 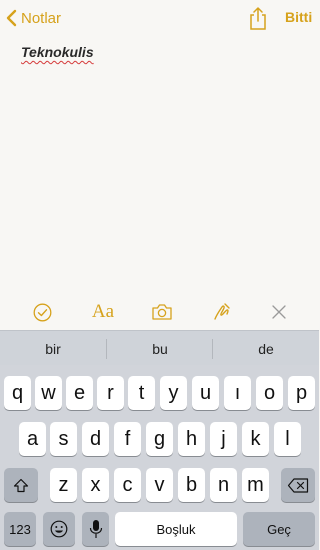 I want to click on checklist-icon, so click(x=42, y=312).